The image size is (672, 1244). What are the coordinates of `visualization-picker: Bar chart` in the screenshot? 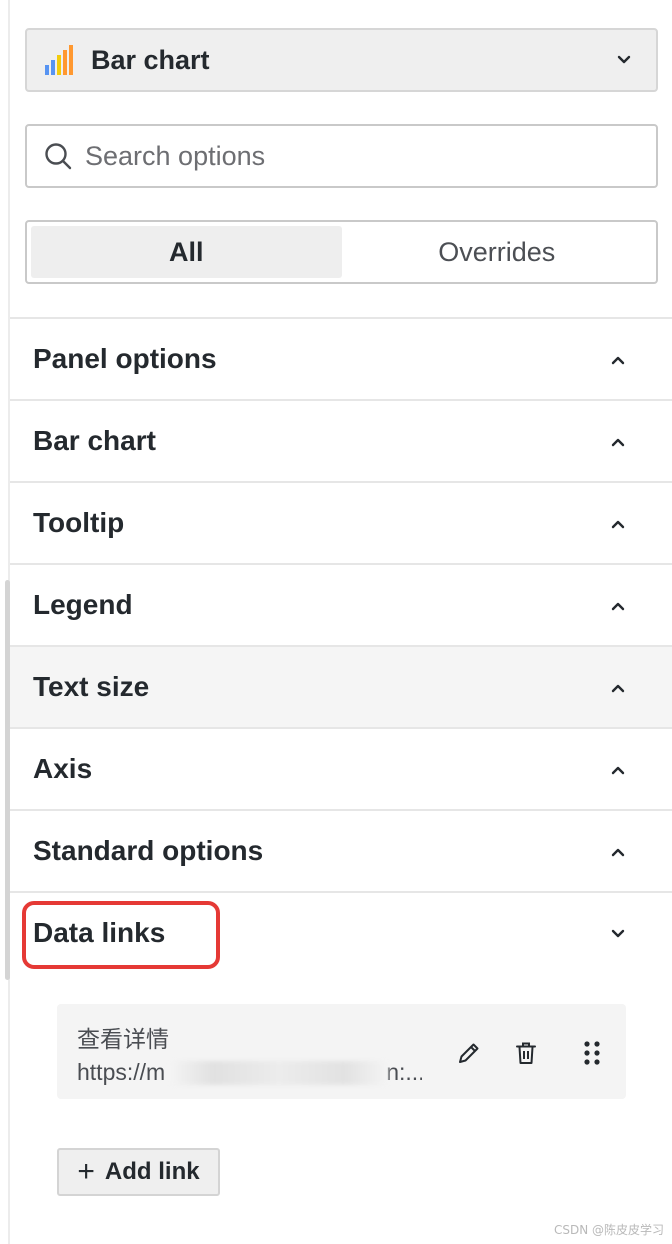 It's located at (341, 60).